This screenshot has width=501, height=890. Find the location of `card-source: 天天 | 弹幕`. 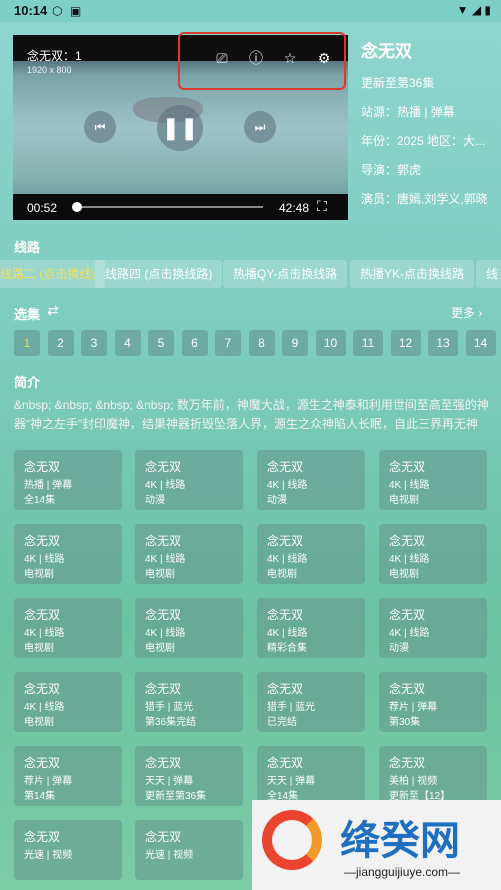

card-source: 天天 | 弹幕 is located at coordinates (291, 781).